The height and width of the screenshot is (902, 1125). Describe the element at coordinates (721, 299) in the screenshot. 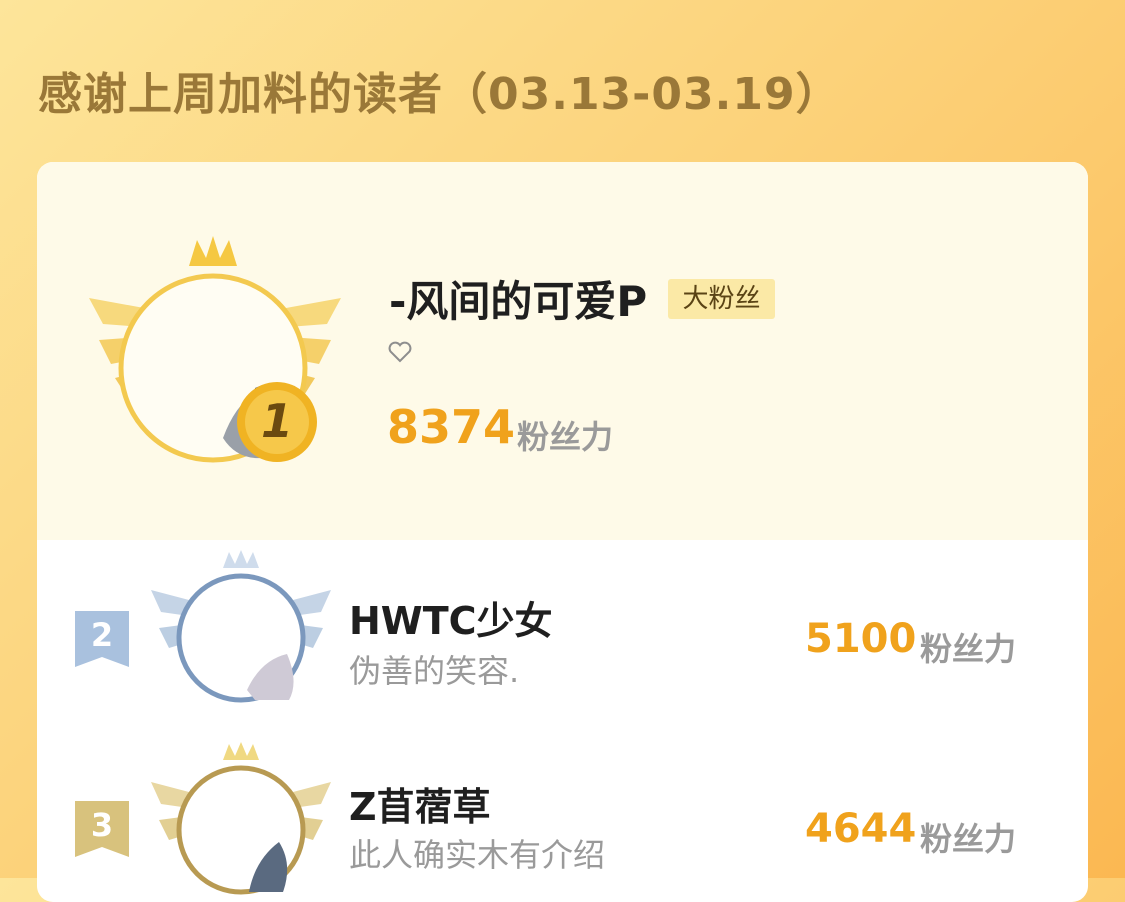

I see `big-fan-badge: 大粉丝` at that location.